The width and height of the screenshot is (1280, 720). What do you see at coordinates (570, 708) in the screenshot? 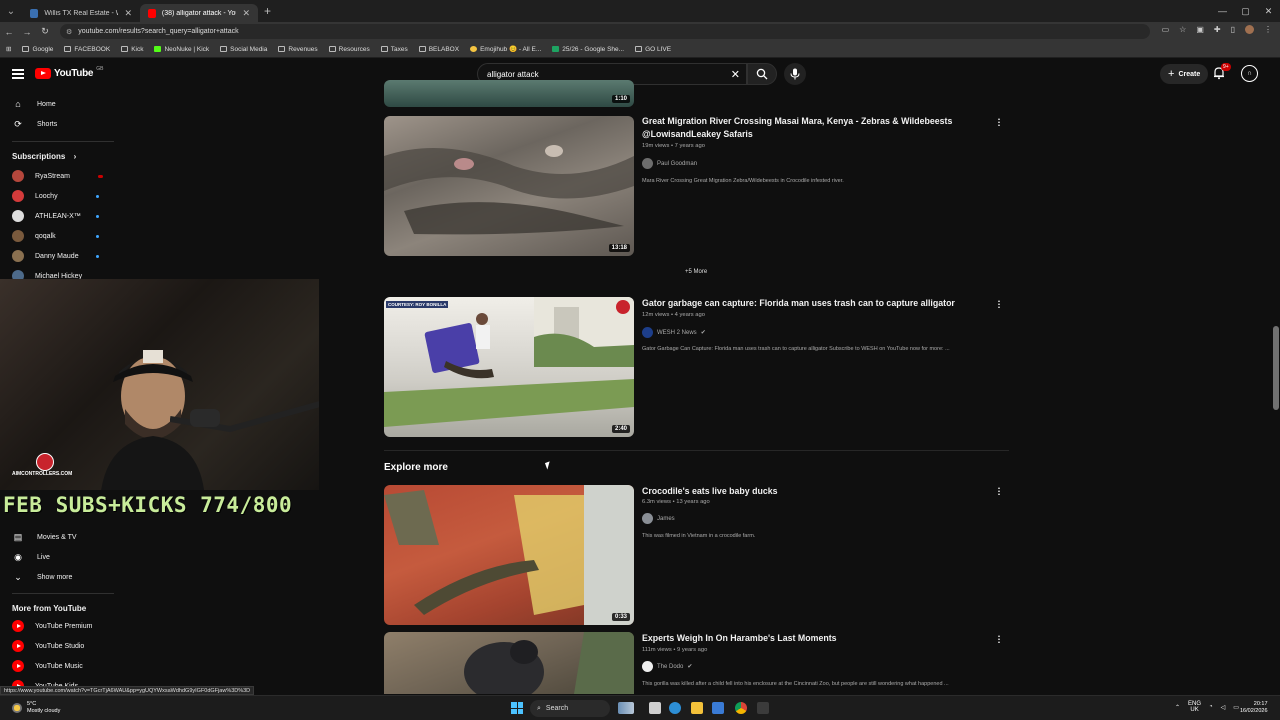
I see `taskbar-search: ⌕ Search` at bounding box center [570, 708].